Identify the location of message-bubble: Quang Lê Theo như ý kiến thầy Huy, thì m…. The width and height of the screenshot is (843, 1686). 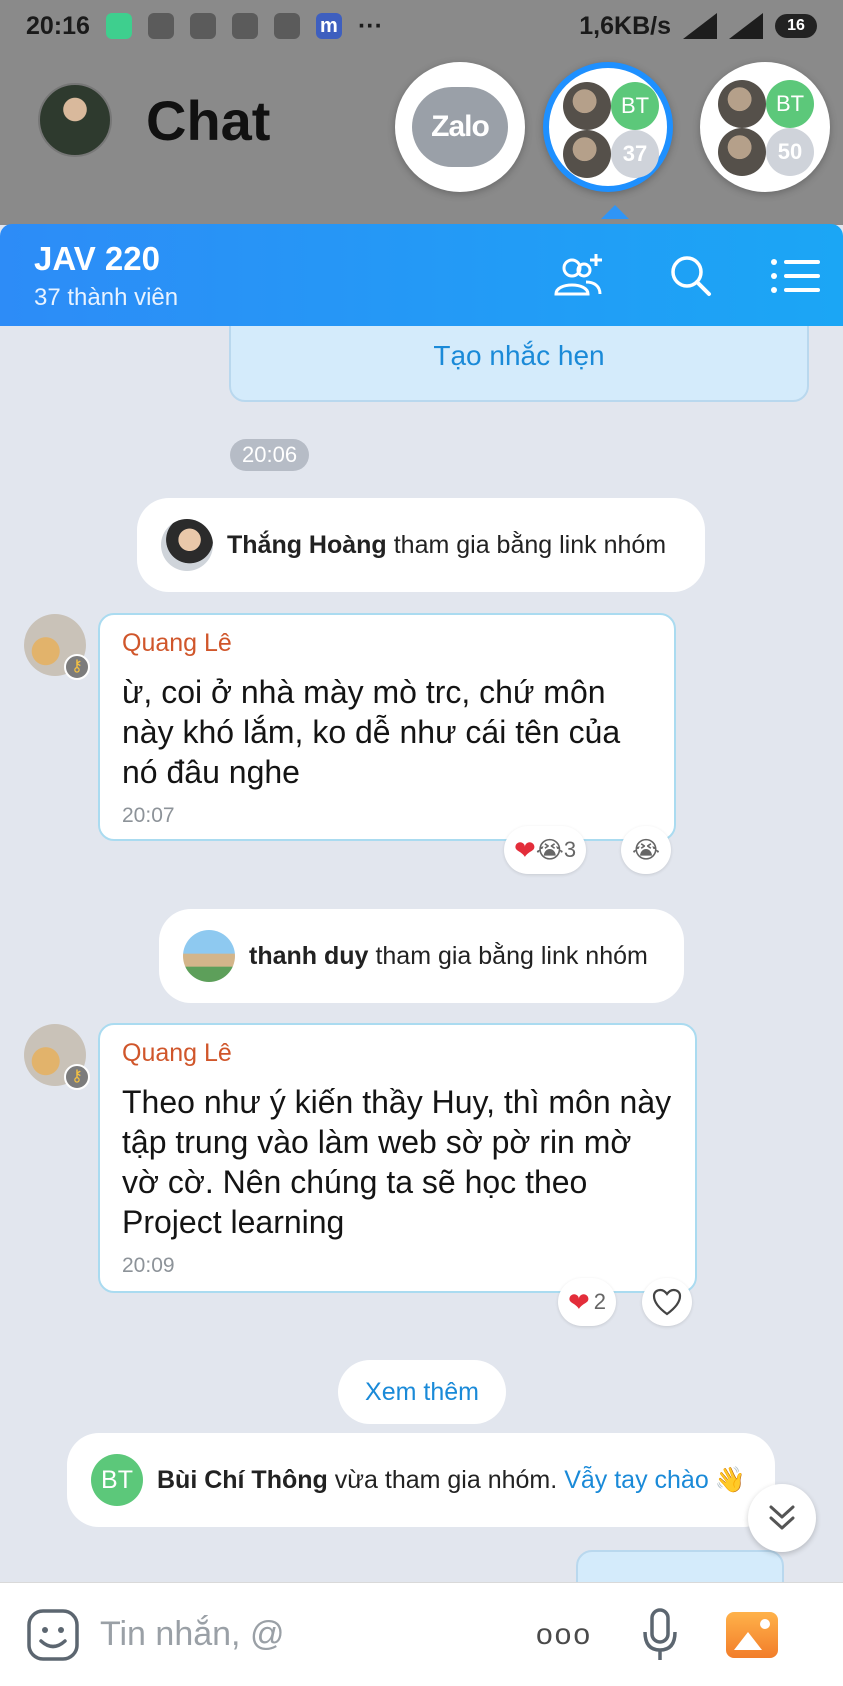
(397, 1158).